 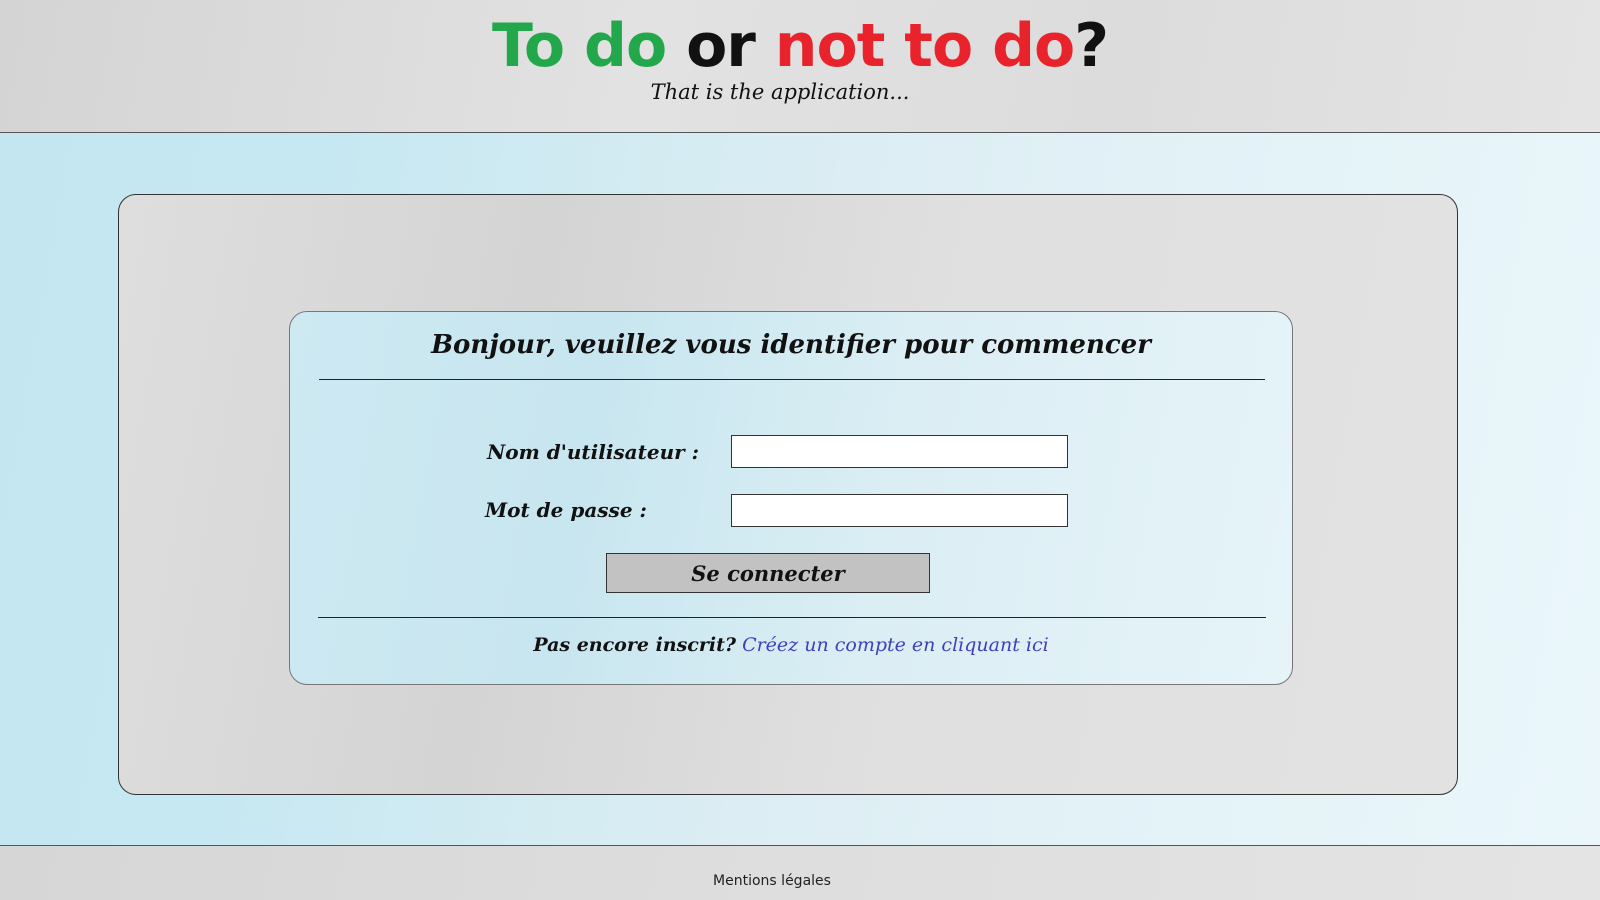 What do you see at coordinates (772, 881) in the screenshot?
I see `legal-notice-link: Mentions légales` at bounding box center [772, 881].